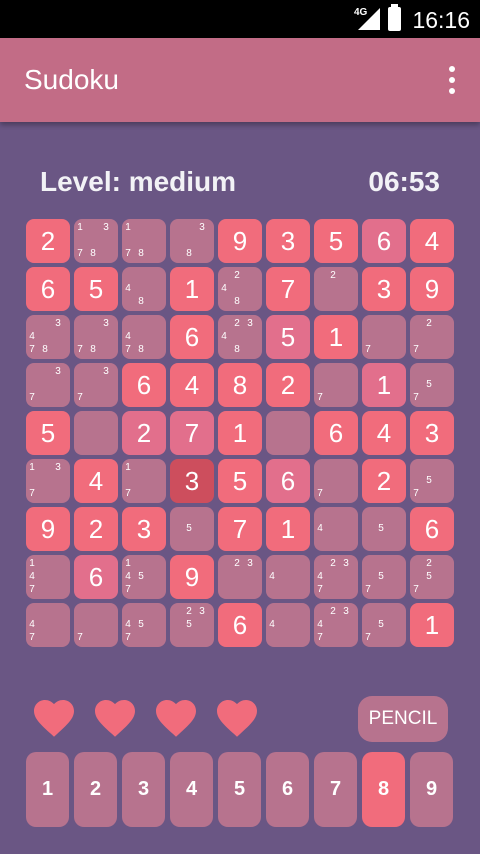  What do you see at coordinates (144, 577) in the screenshot?
I see `sudoku-cell: 1 457` at bounding box center [144, 577].